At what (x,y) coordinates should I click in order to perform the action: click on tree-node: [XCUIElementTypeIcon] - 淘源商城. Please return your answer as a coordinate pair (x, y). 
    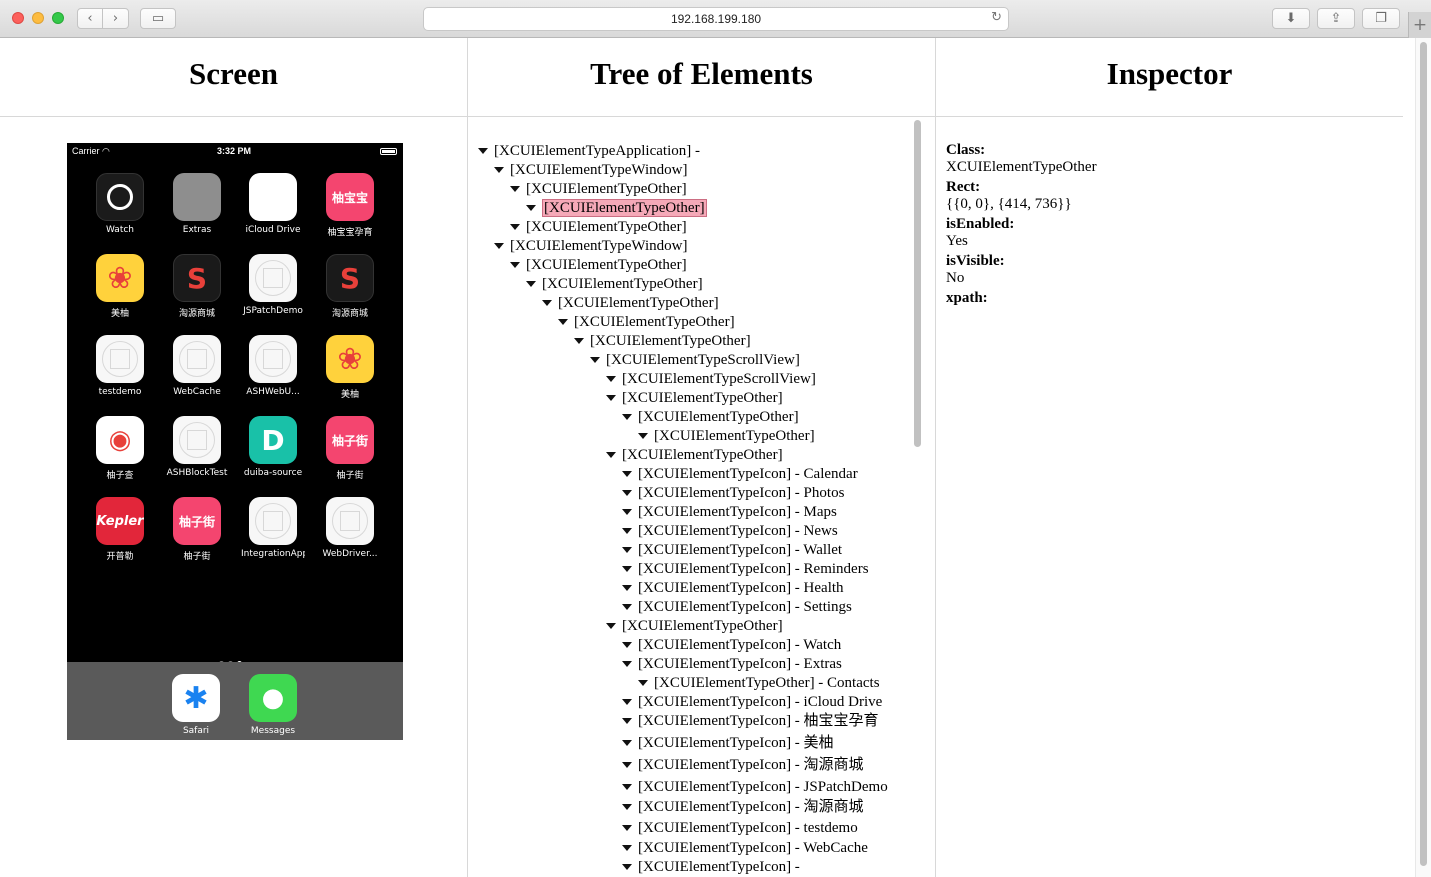
    Looking at the image, I should click on (743, 765).